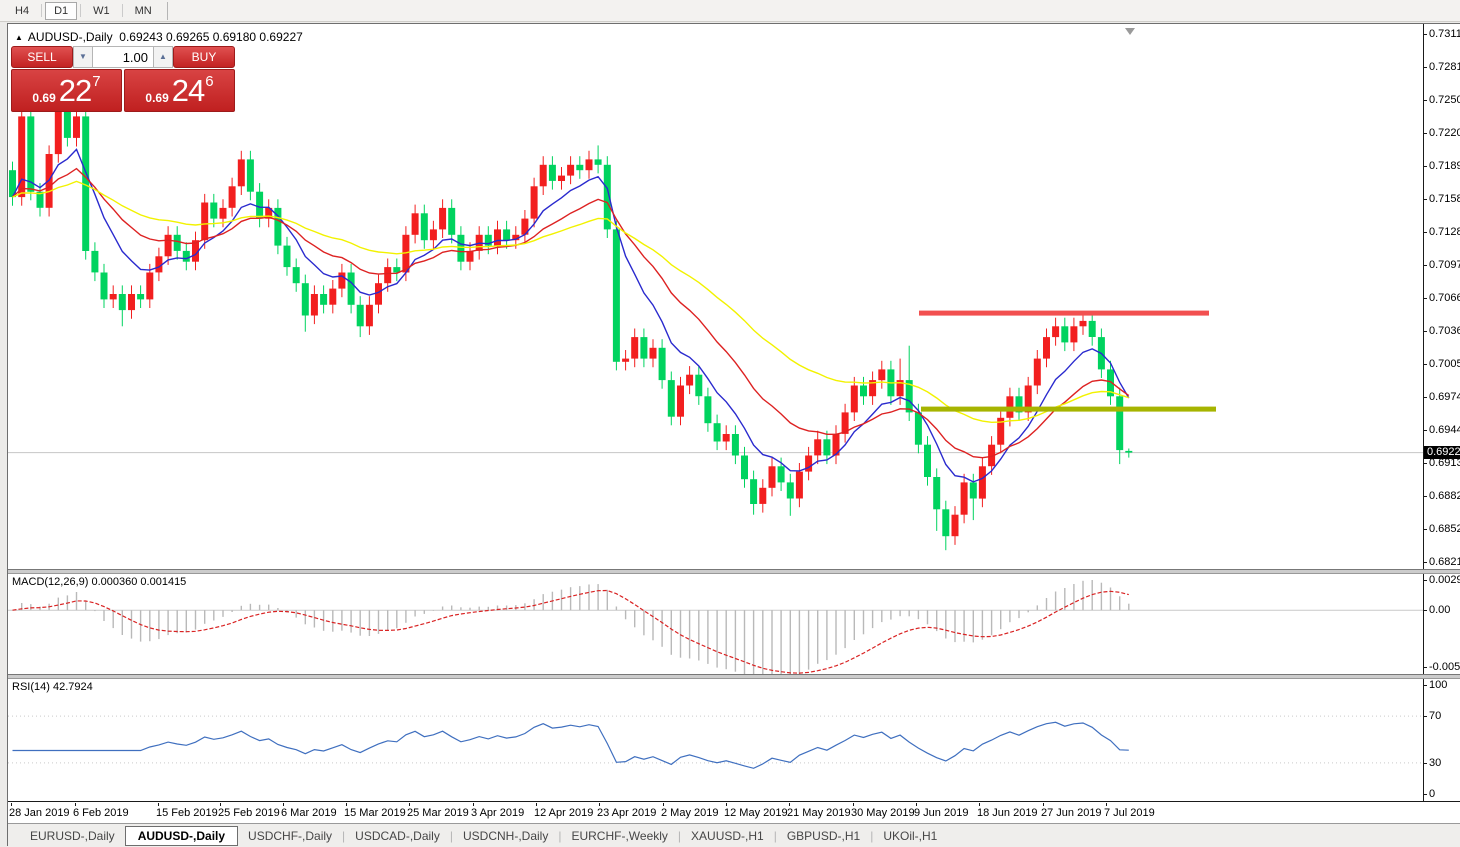 The image size is (1460, 847). What do you see at coordinates (1444, 133) in the screenshot?
I see `price-axis-label: 0.72200` at bounding box center [1444, 133].